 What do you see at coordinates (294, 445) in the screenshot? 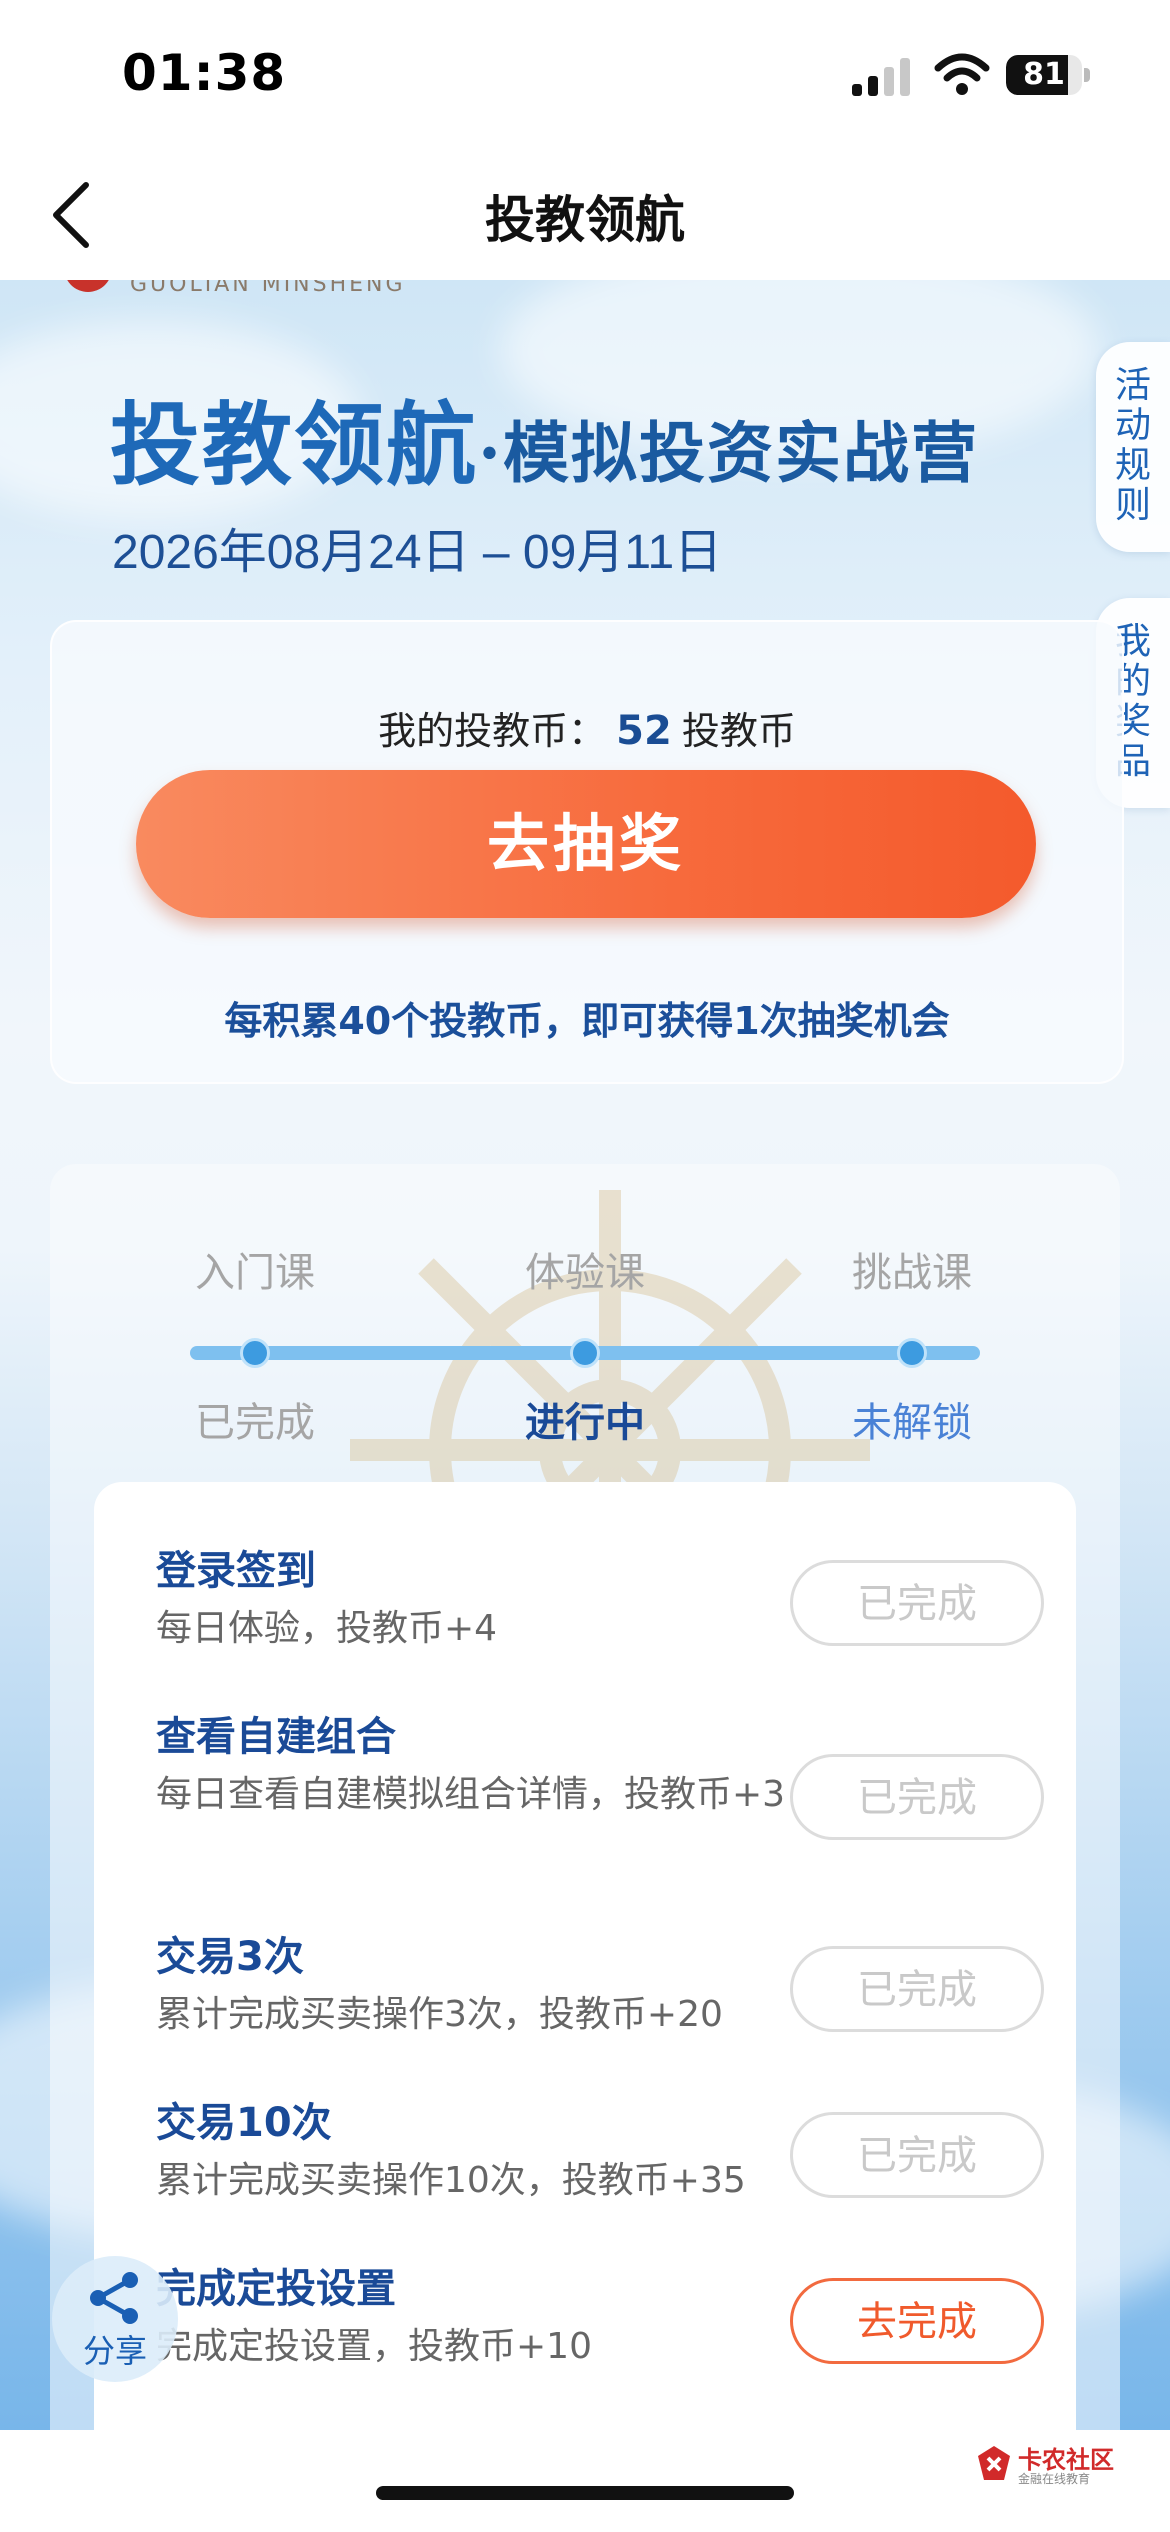
I see `hero-title-main: 投教领航` at bounding box center [294, 445].